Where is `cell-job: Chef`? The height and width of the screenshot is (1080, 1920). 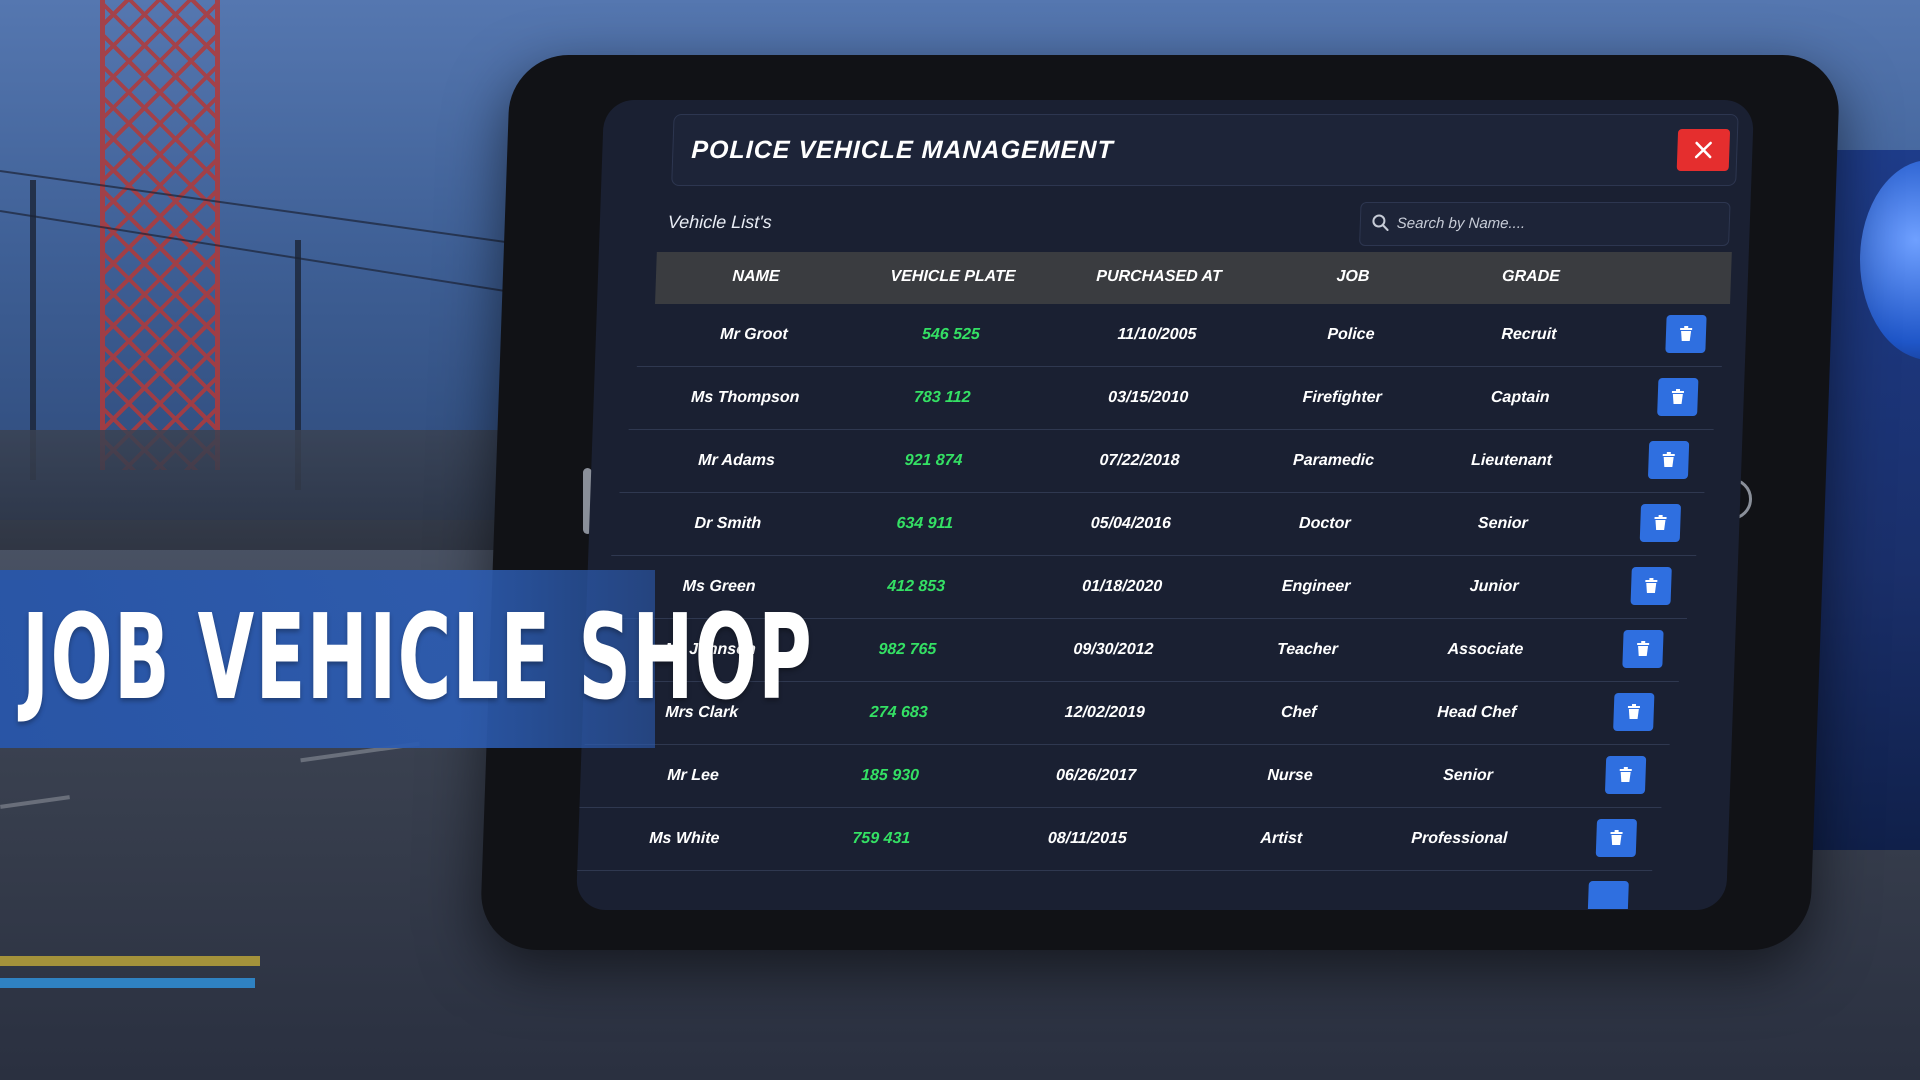 cell-job: Chef is located at coordinates (1298, 712).